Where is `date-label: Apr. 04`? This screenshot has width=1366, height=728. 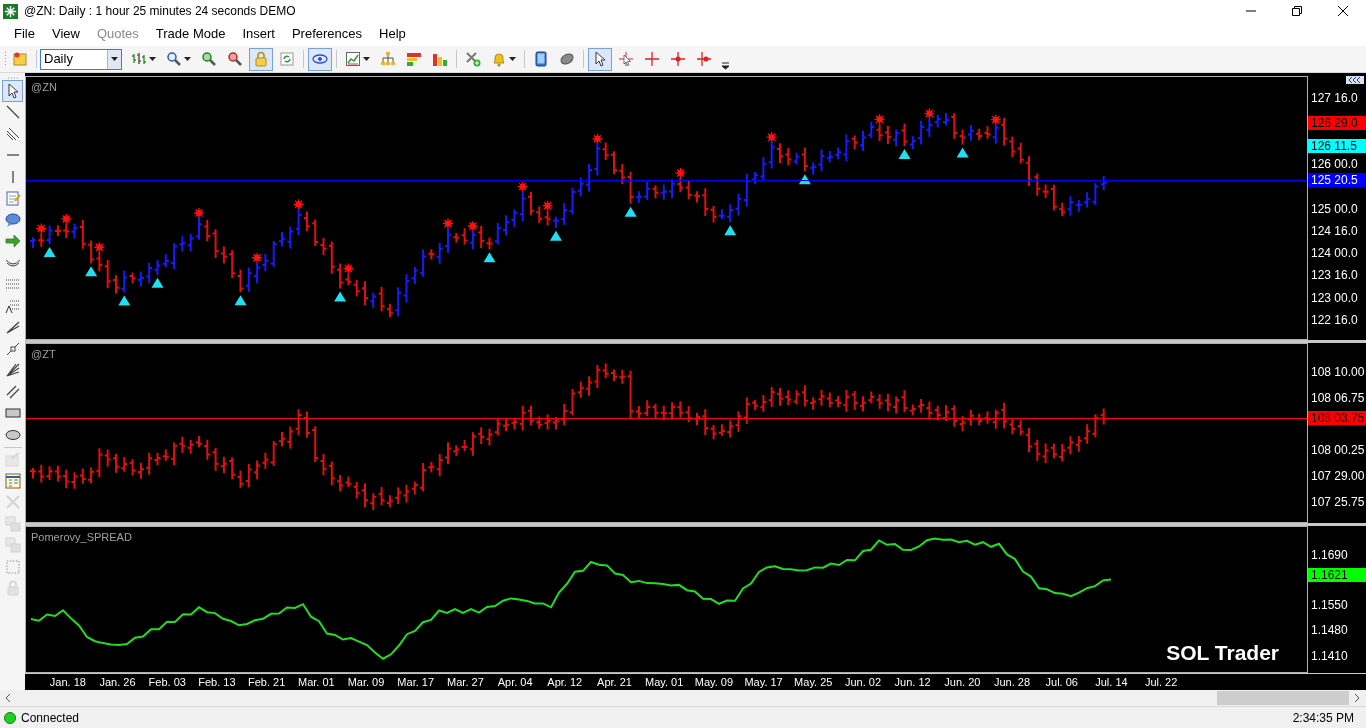
date-label: Apr. 04 is located at coordinates (515, 682).